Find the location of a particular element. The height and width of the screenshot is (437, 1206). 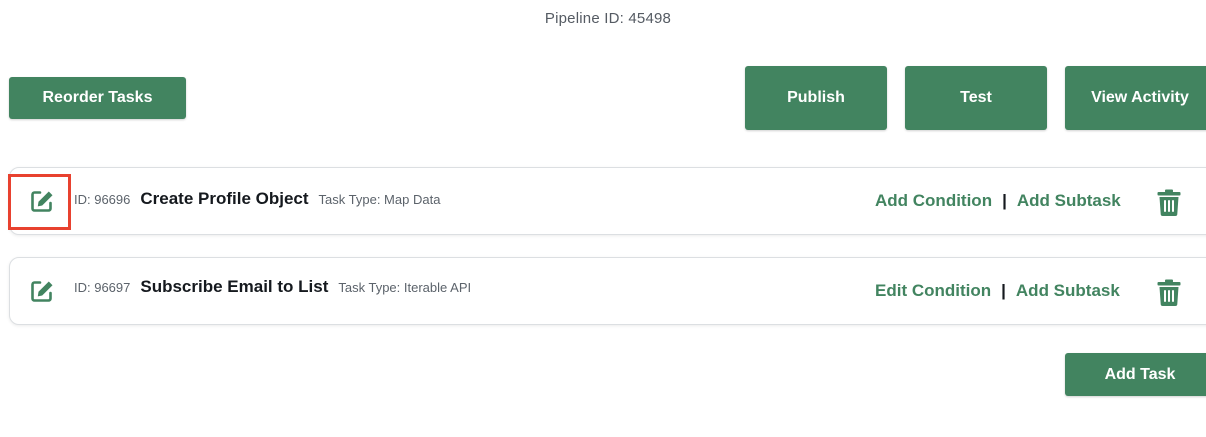

pipeline-id-label: Pipeline ID: 45498 is located at coordinates (608, 18).